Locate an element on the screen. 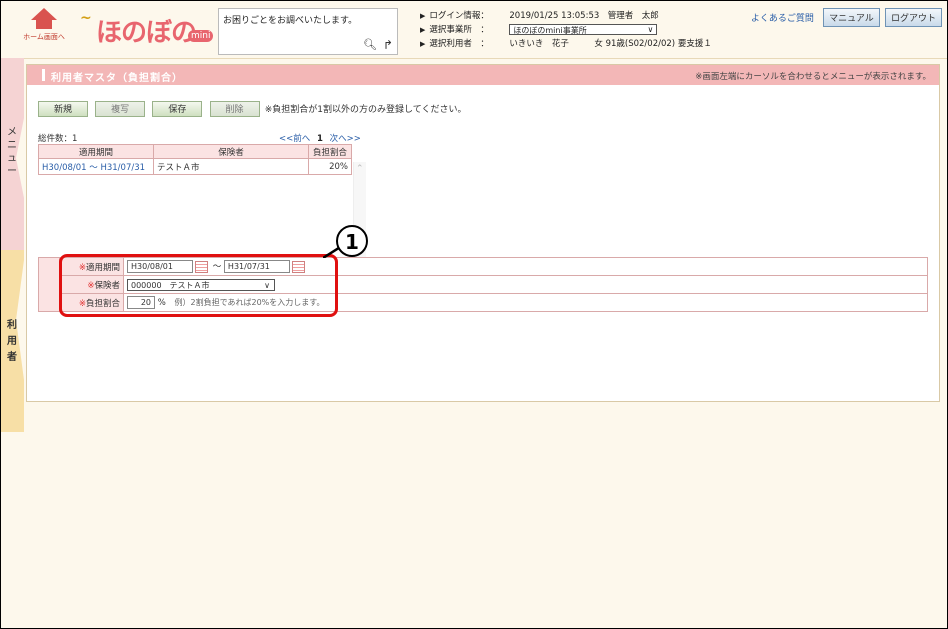 This screenshot has width=948, height=629. action-toolbar: 新規 複写 保存 削除 ※負担割合が1割以外の方のみ登録してください。 is located at coordinates (252, 109).